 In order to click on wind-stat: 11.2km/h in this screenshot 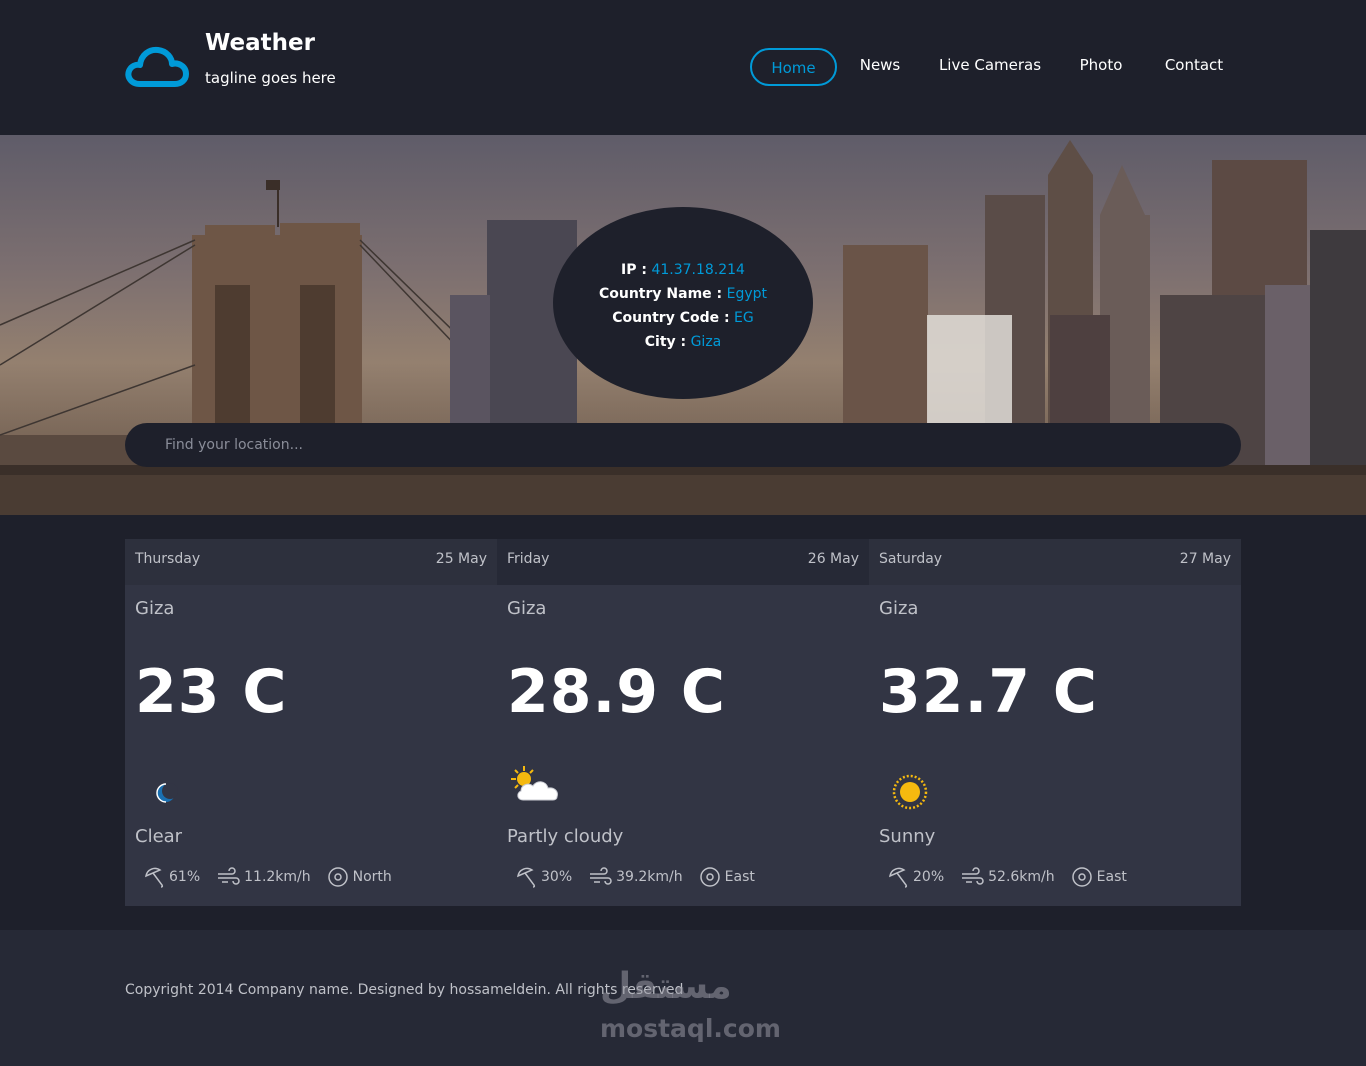, I will do `click(263, 877)`.